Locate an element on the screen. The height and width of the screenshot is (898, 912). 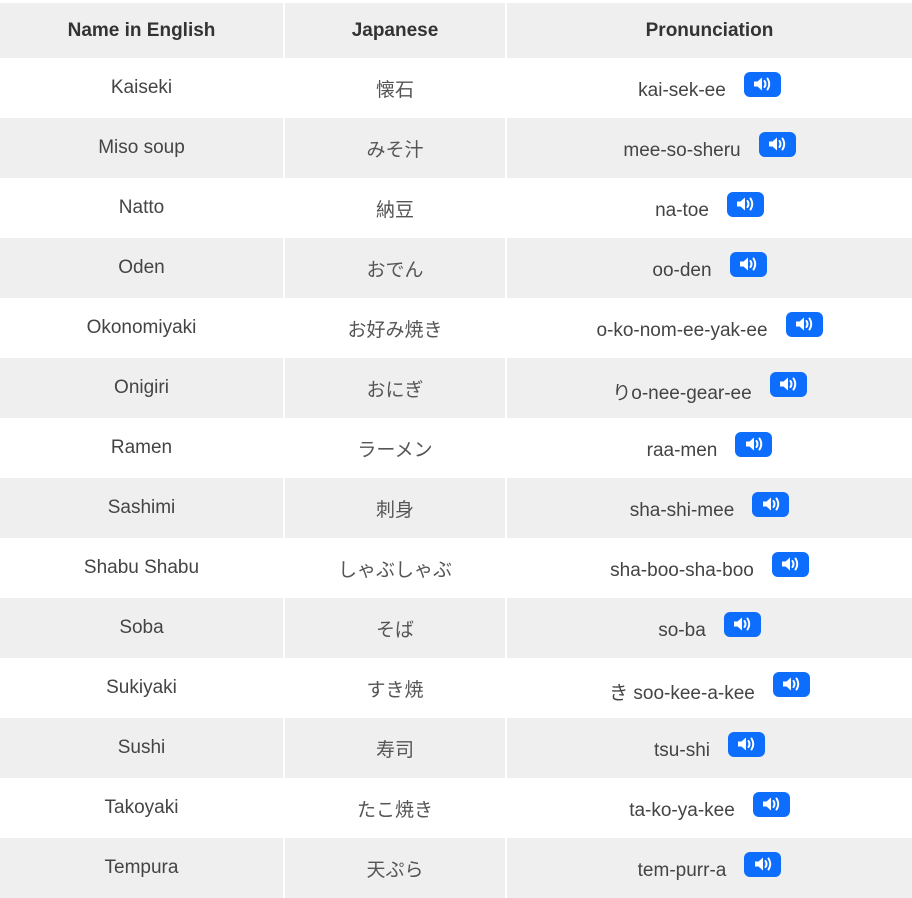
pronunciation-text: raa-men is located at coordinates (682, 450).